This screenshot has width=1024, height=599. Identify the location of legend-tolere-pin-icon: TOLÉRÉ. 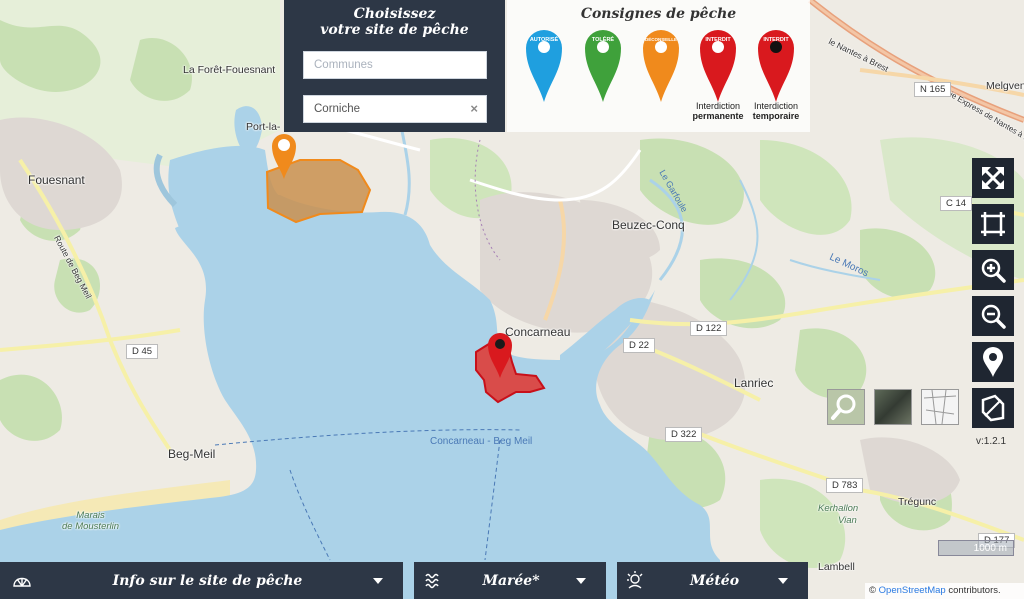
(603, 66).